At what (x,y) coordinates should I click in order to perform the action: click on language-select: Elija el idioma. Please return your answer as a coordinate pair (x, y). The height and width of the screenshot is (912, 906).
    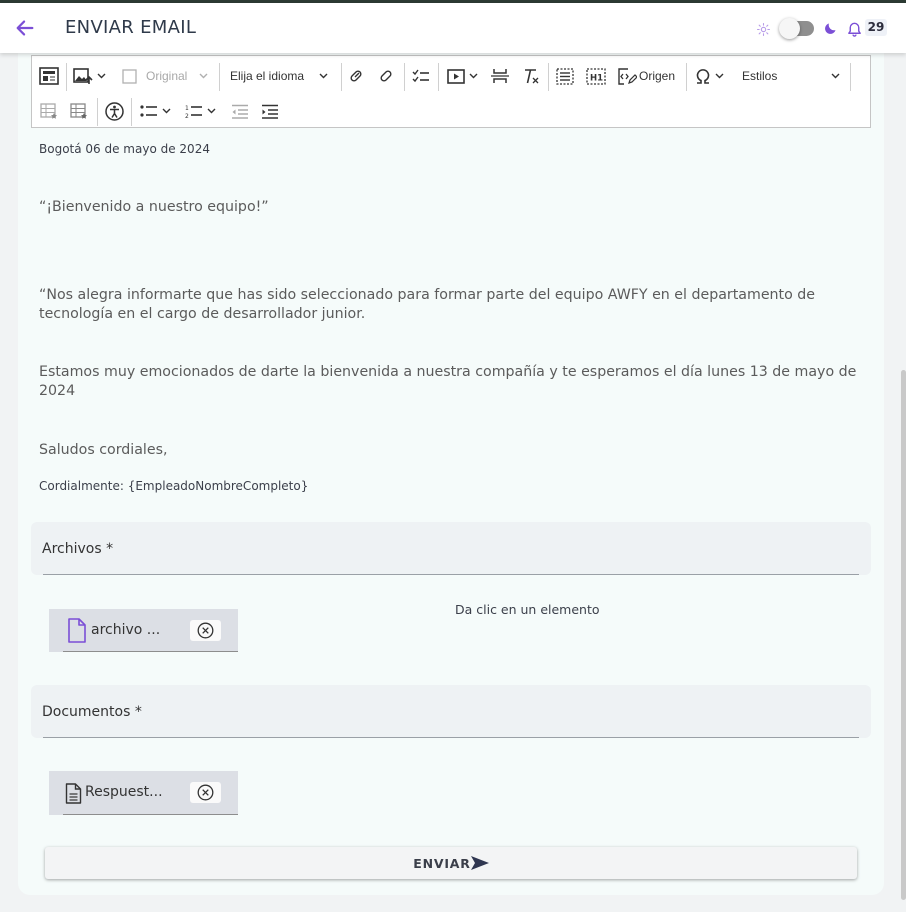
    Looking at the image, I should click on (279, 76).